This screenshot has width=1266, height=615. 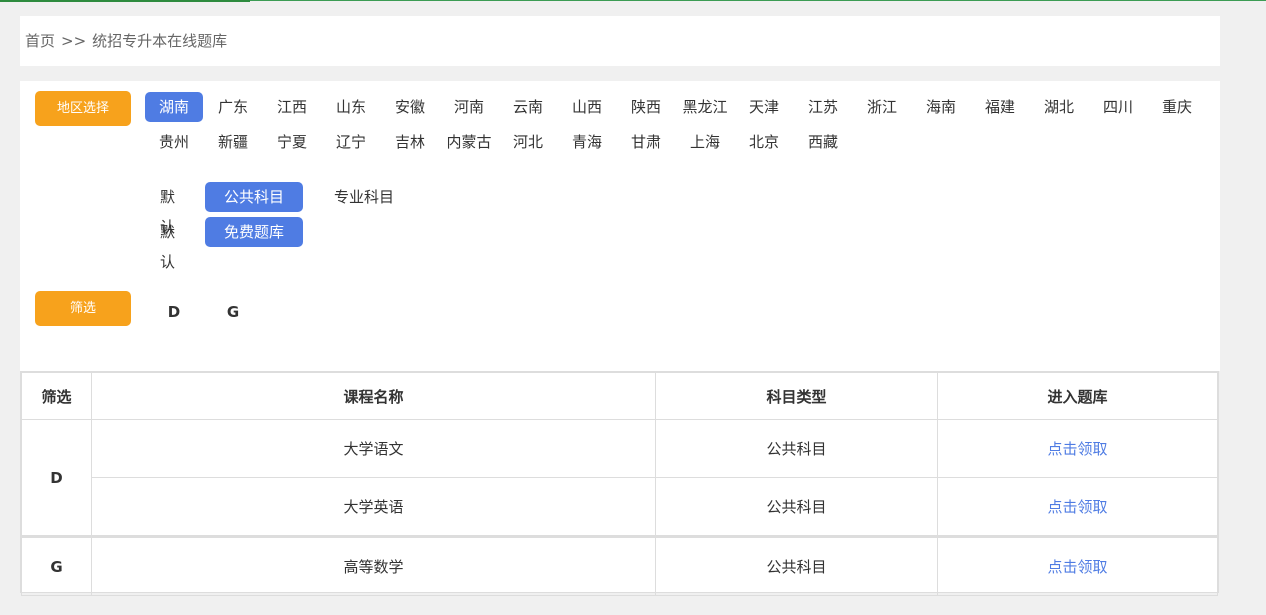 I want to click on region-item: 甘肃, so click(x=646, y=142).